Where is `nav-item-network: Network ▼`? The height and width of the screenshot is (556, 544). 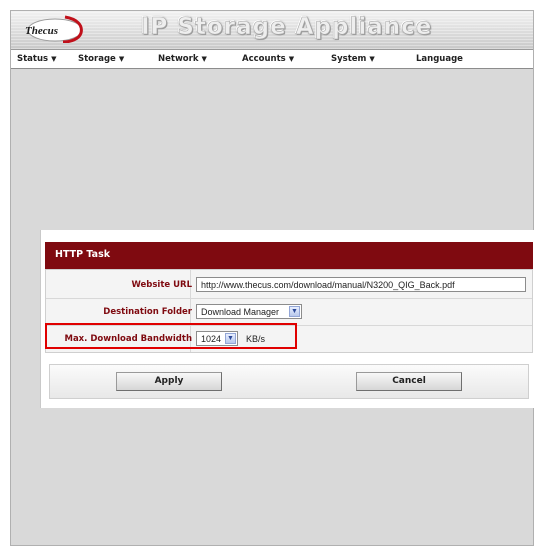
nav-item-network: Network ▼ is located at coordinates (182, 59).